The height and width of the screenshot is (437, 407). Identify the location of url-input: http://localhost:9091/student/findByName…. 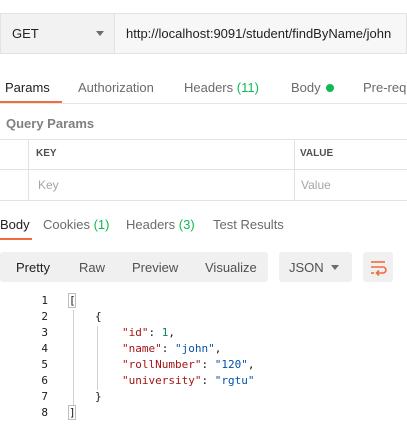
(261, 33).